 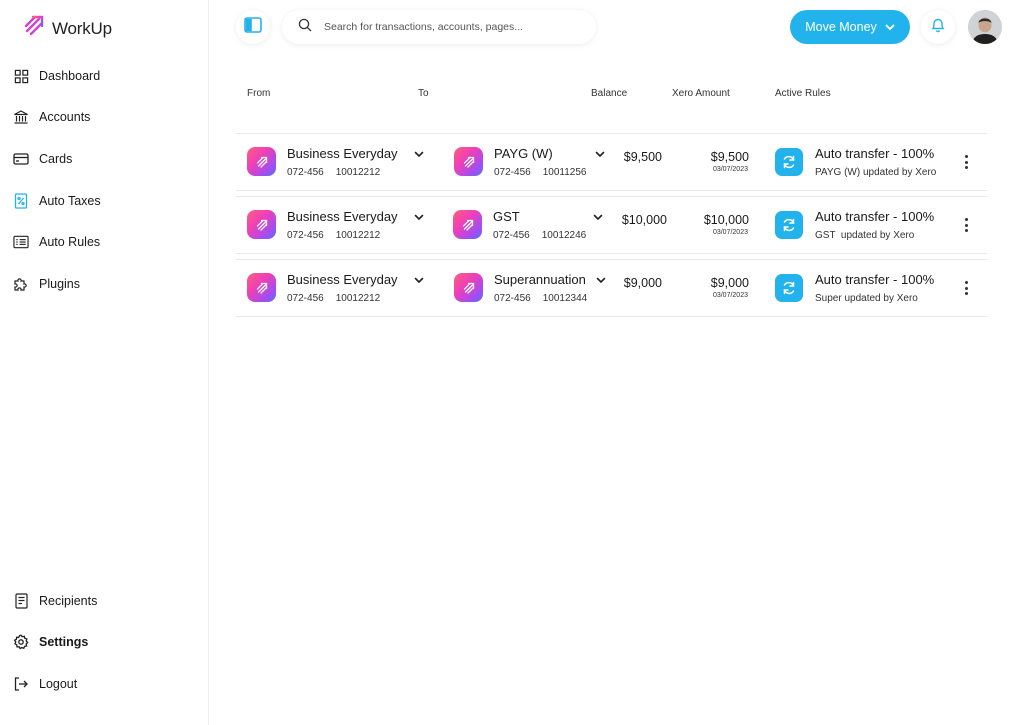 What do you see at coordinates (541, 298) in the screenshot?
I see `to-account-number: 072-456 10012344` at bounding box center [541, 298].